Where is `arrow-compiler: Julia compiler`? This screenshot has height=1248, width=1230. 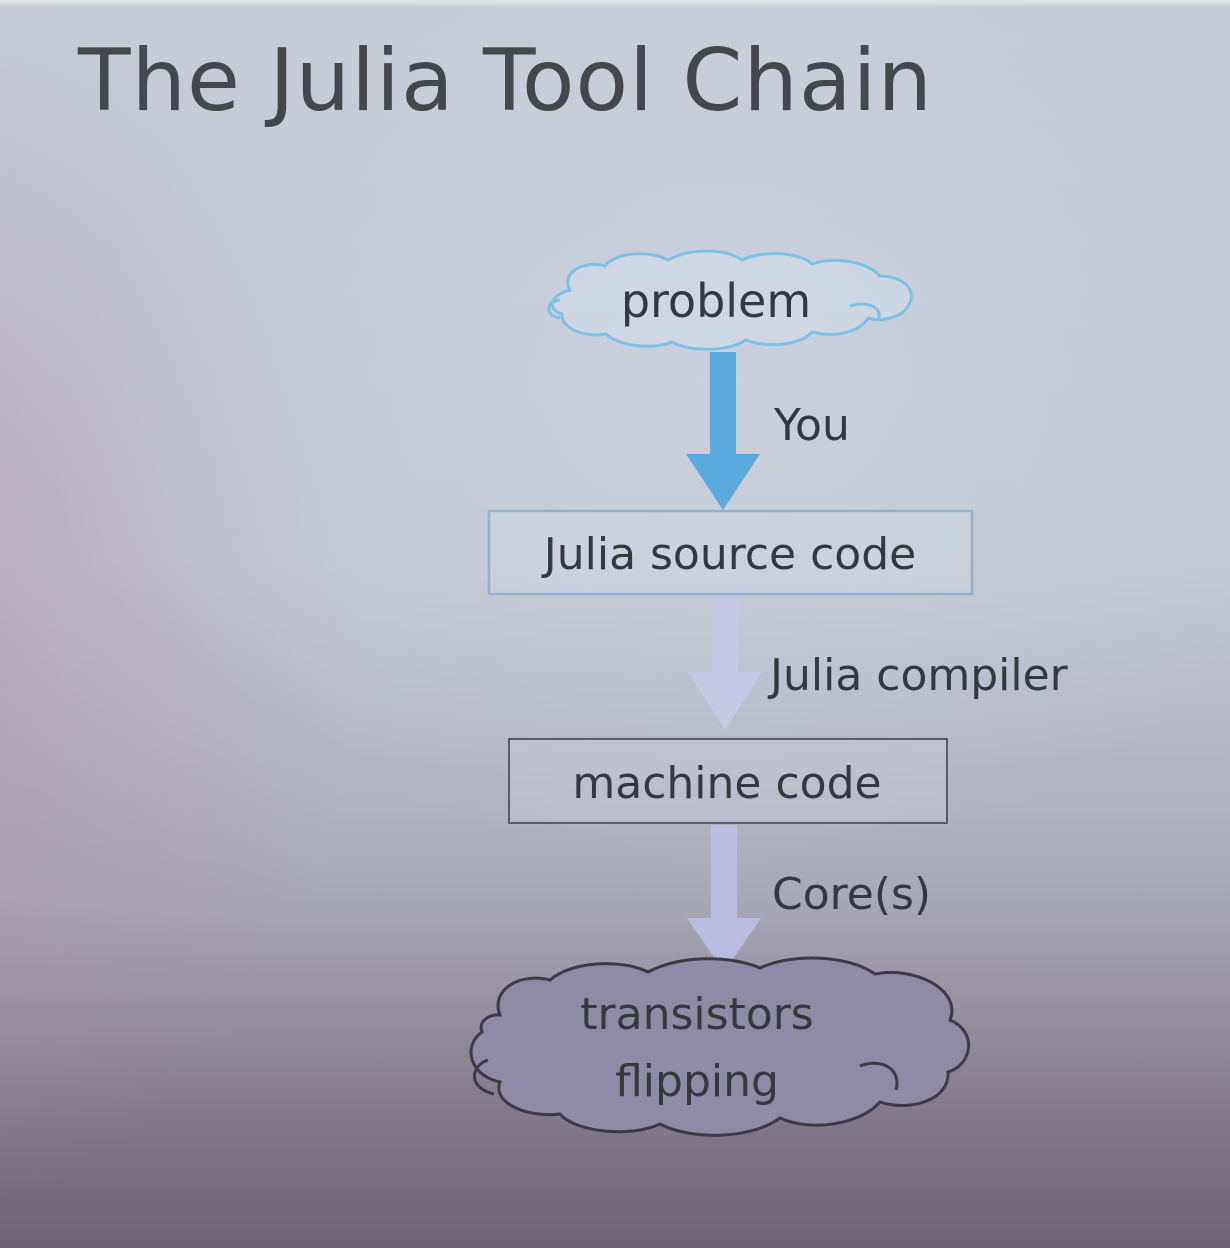
arrow-compiler: Julia compiler is located at coordinates (878, 663).